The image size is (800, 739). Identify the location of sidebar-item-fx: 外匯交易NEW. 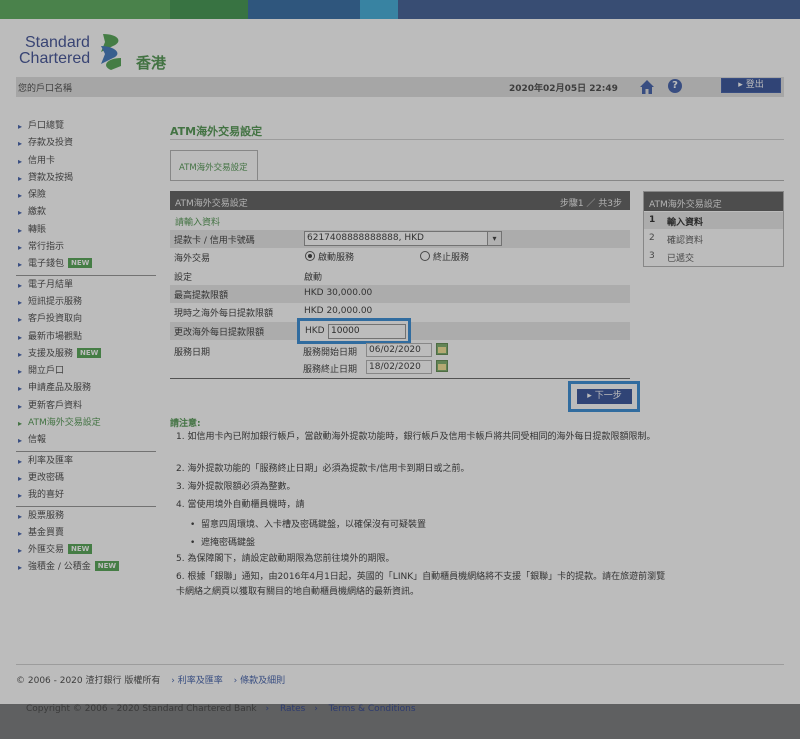
(86, 550).